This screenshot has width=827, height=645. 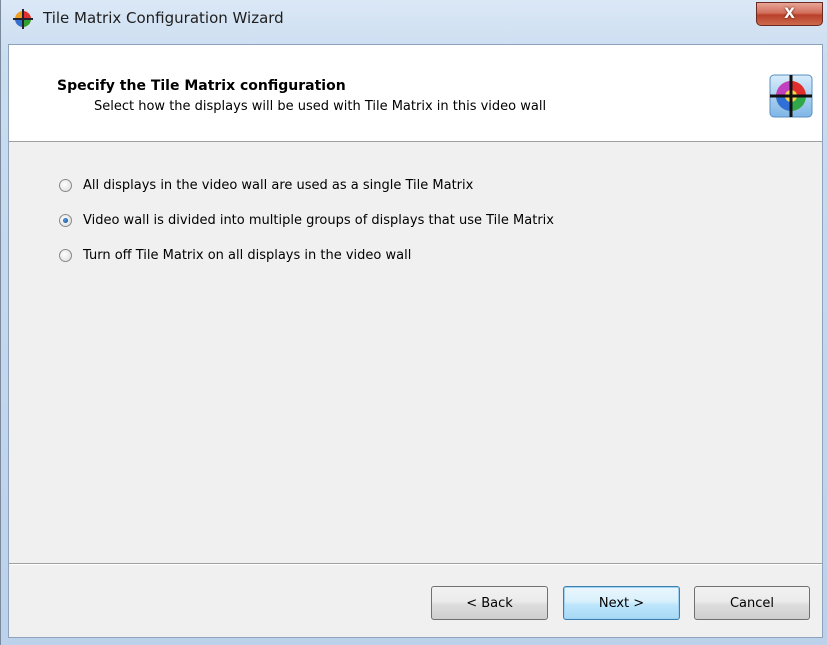 I want to click on tile-matrix-icon, so click(x=791, y=96).